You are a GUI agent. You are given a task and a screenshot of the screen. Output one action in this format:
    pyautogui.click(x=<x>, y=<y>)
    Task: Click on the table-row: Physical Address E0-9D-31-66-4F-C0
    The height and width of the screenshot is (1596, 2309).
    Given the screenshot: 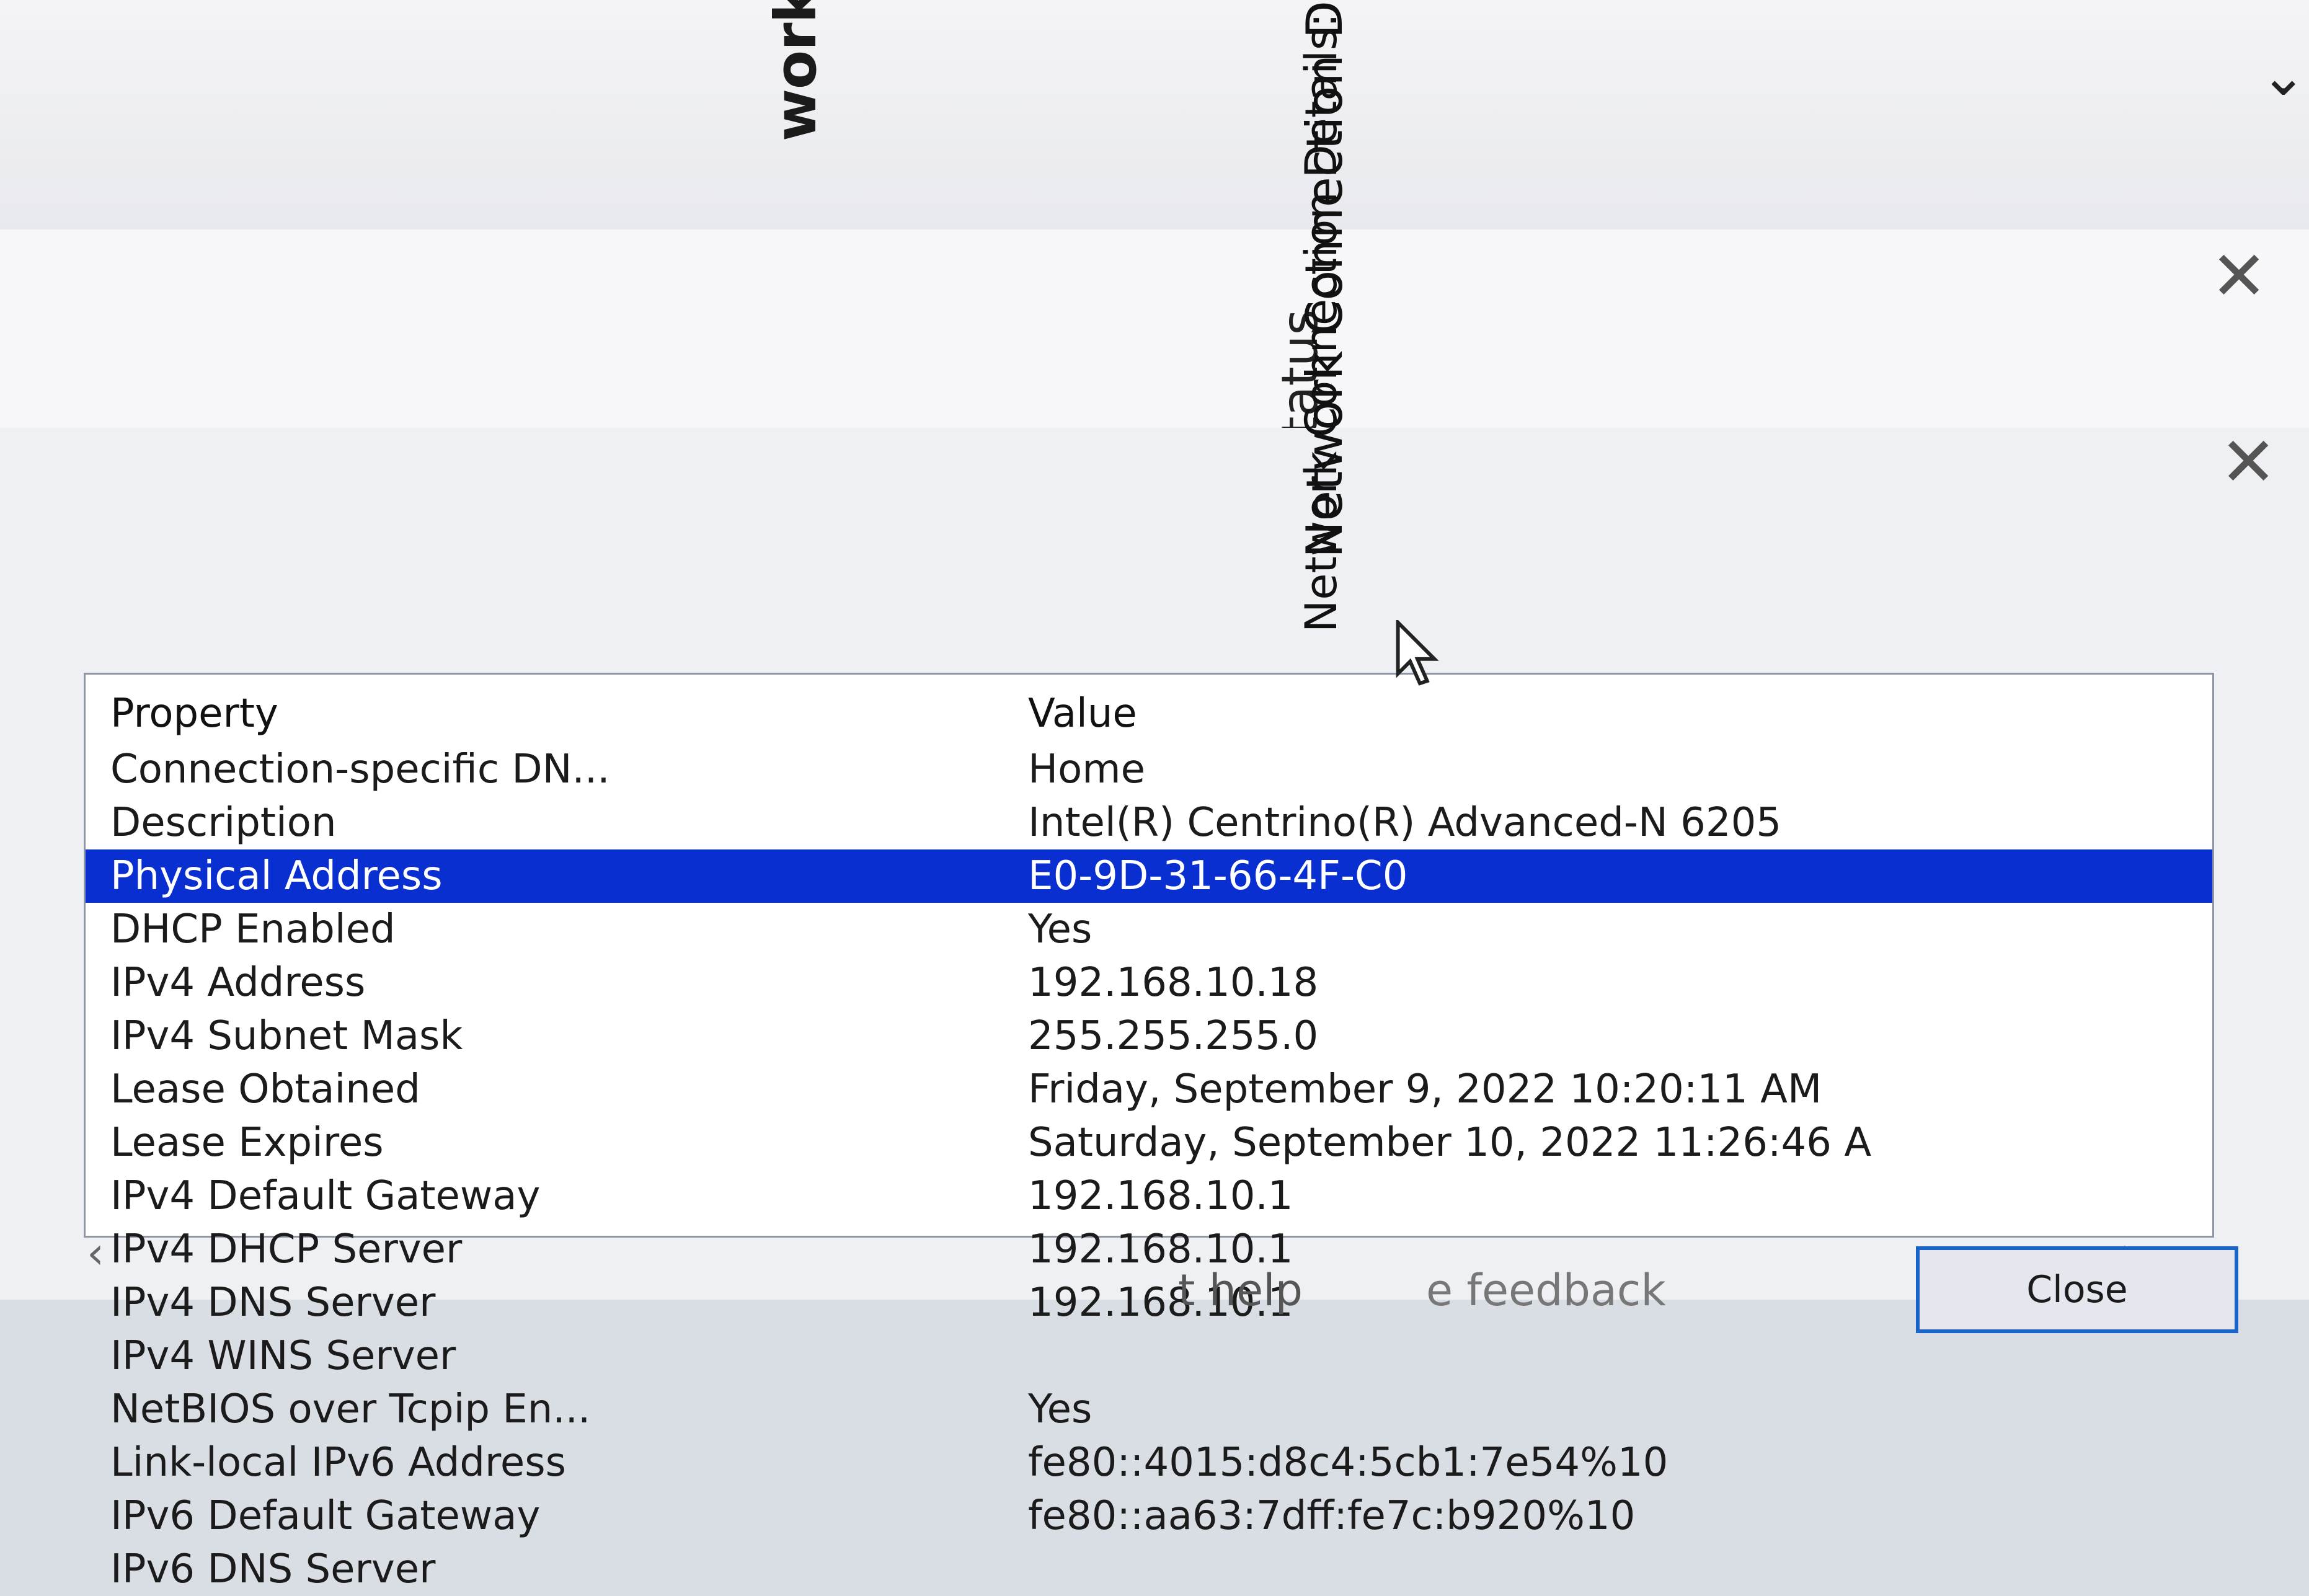 What is the action you would take?
    pyautogui.click(x=1149, y=876)
    